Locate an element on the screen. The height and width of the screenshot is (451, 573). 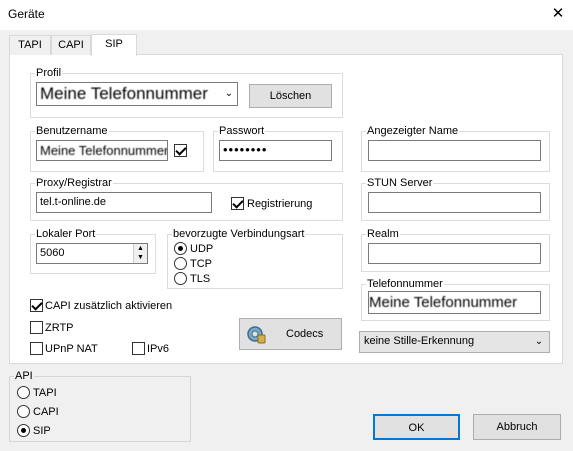
codecs-gear-icon is located at coordinates (256, 334).